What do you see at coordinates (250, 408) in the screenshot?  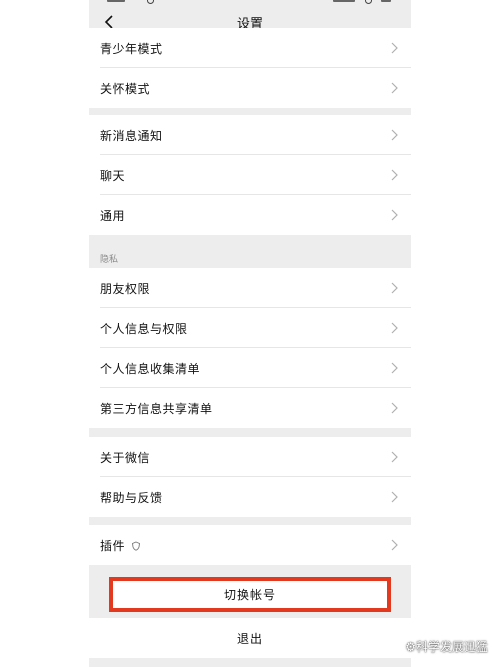 I see `settings-item-third-party-sharing: 第三方信息共享清单` at bounding box center [250, 408].